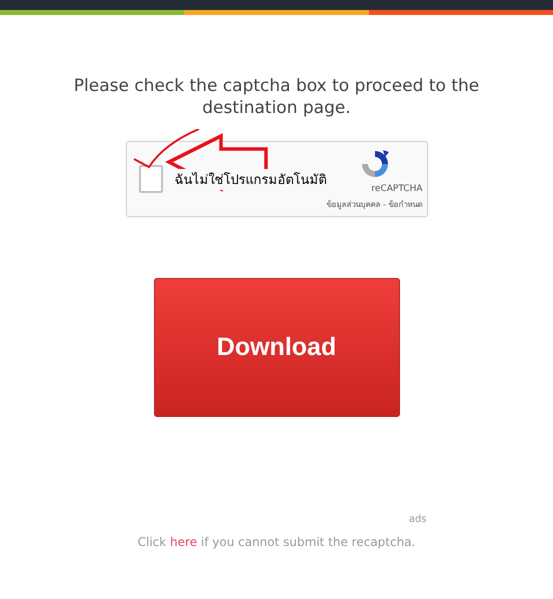  What do you see at coordinates (150, 179) in the screenshot?
I see `checkbox` at bounding box center [150, 179].